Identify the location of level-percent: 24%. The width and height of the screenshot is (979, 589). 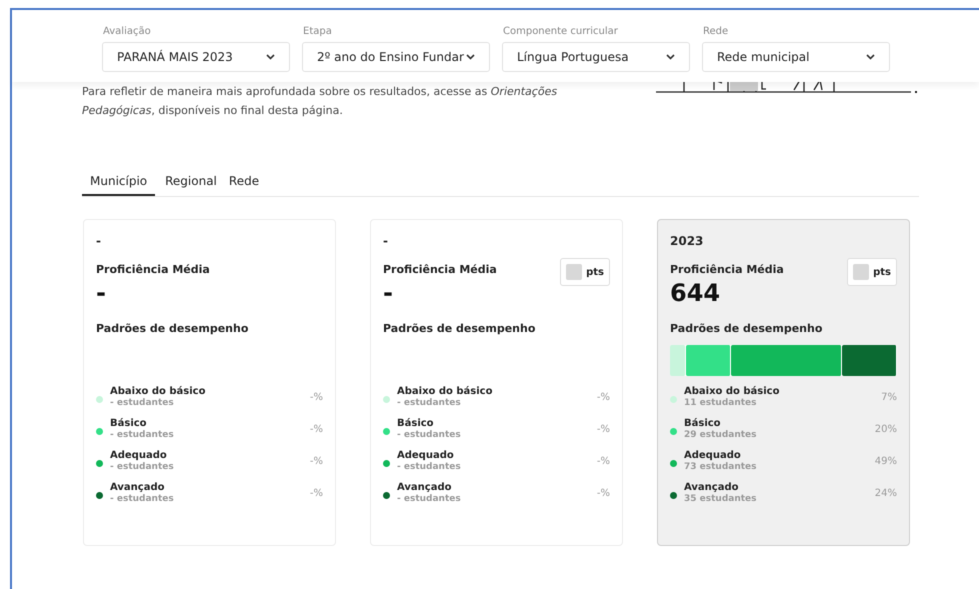
(885, 494).